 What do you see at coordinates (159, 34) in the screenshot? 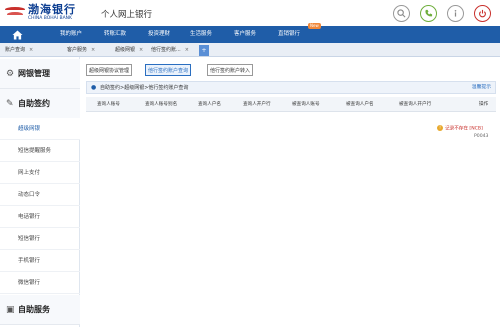
I see `nav-investment: 投资理财` at bounding box center [159, 34].